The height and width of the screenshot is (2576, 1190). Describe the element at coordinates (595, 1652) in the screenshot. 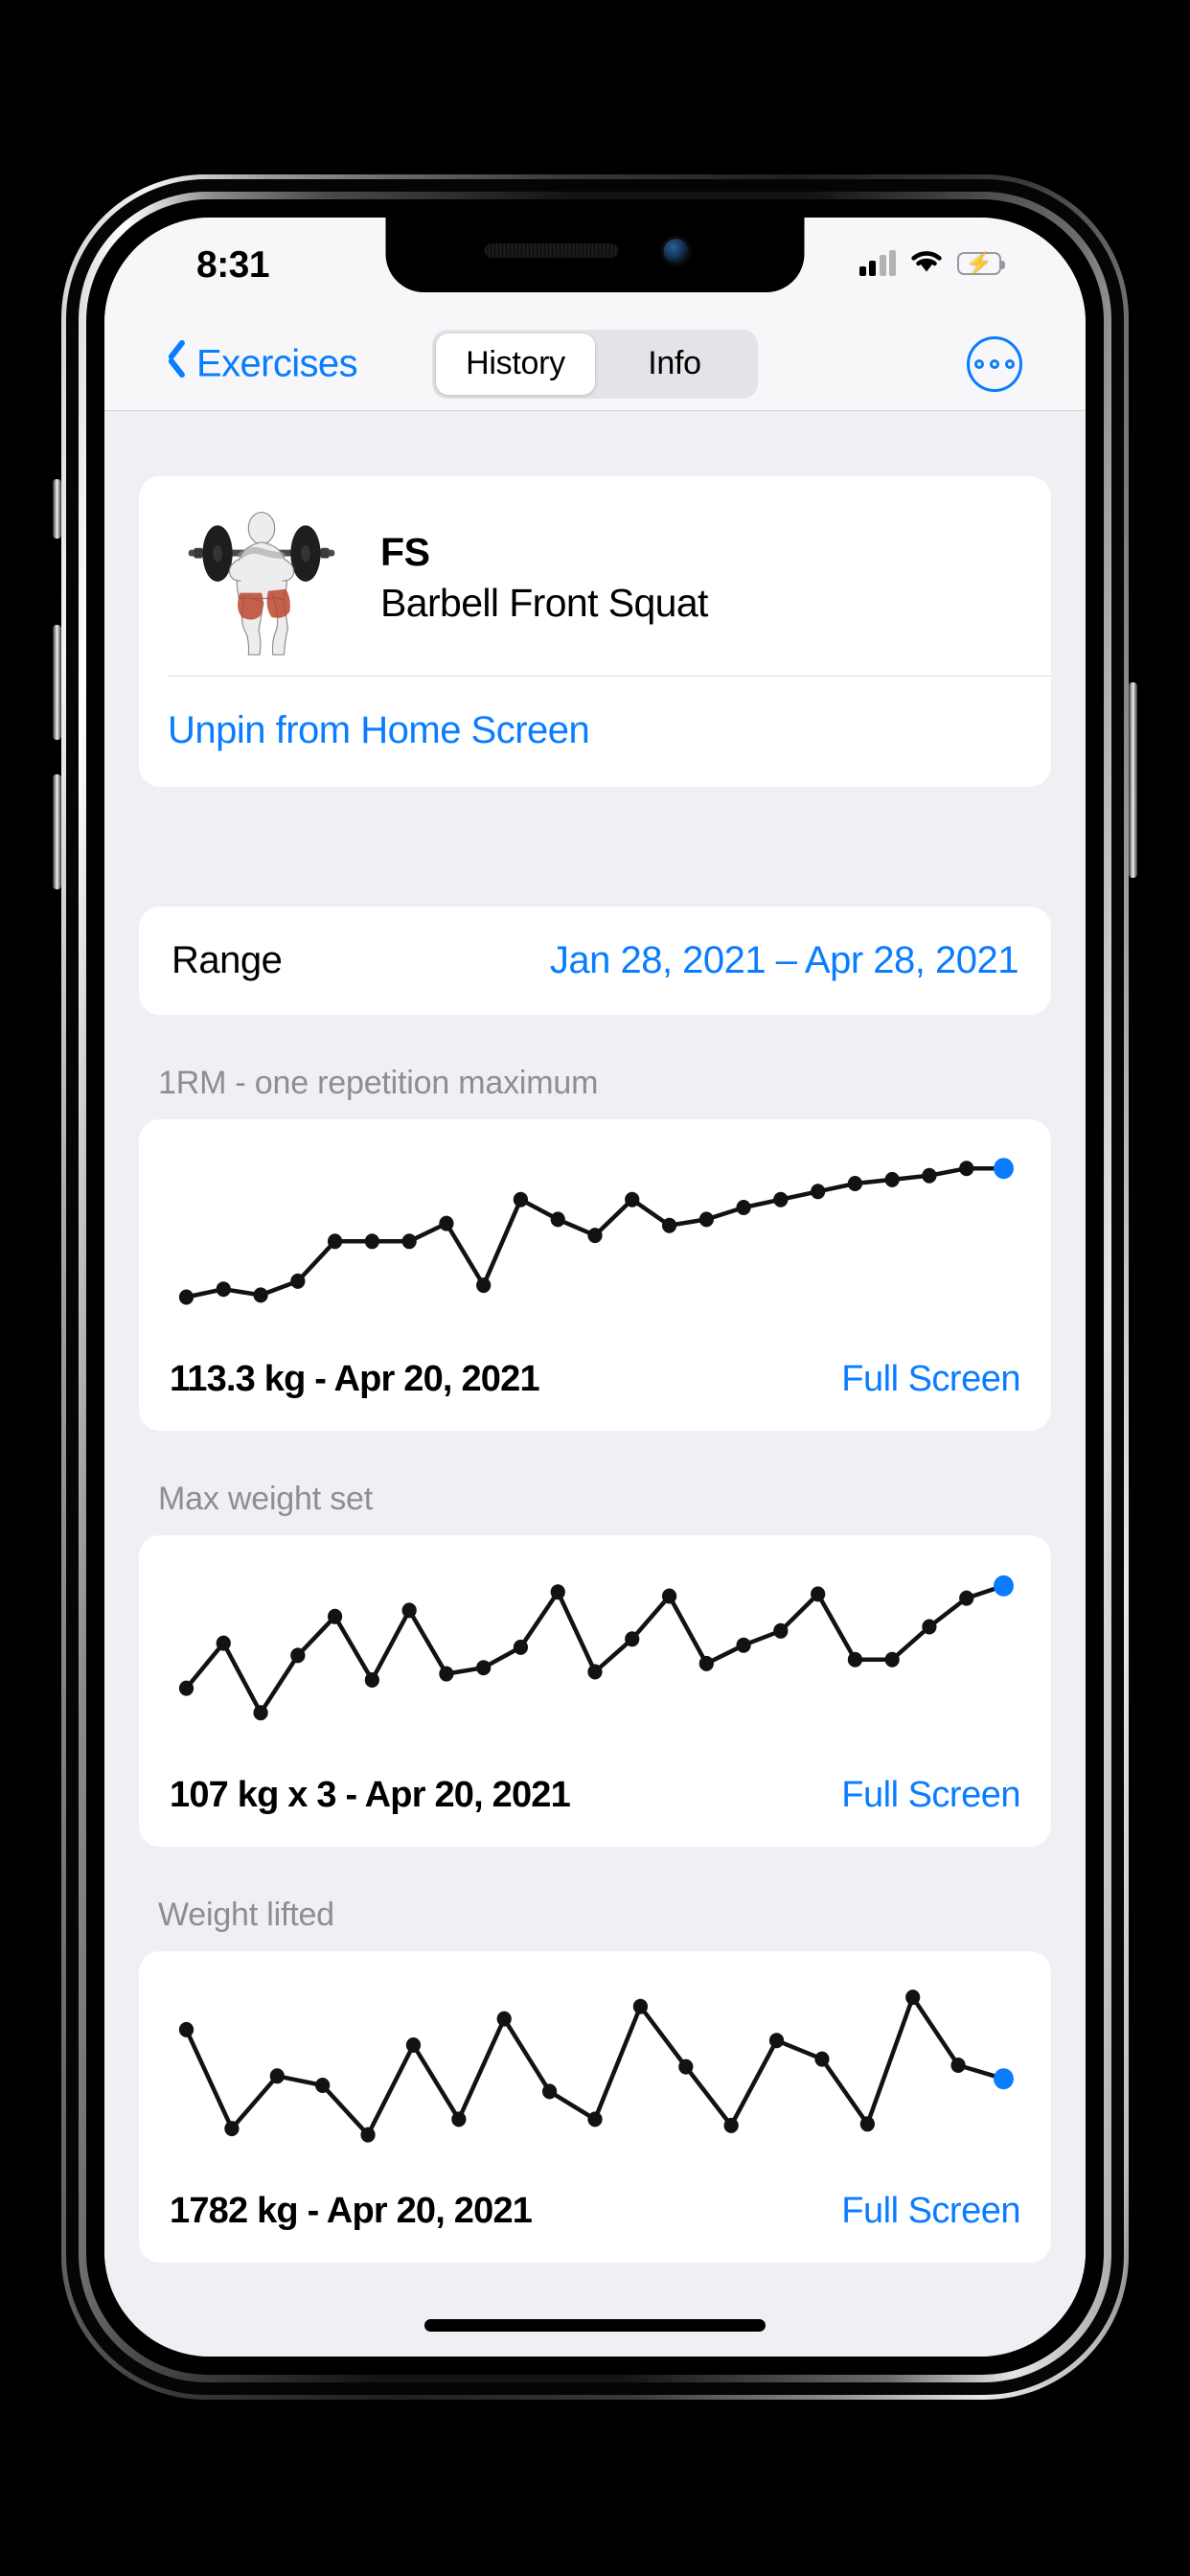

I see `chart-max-weight-set` at that location.